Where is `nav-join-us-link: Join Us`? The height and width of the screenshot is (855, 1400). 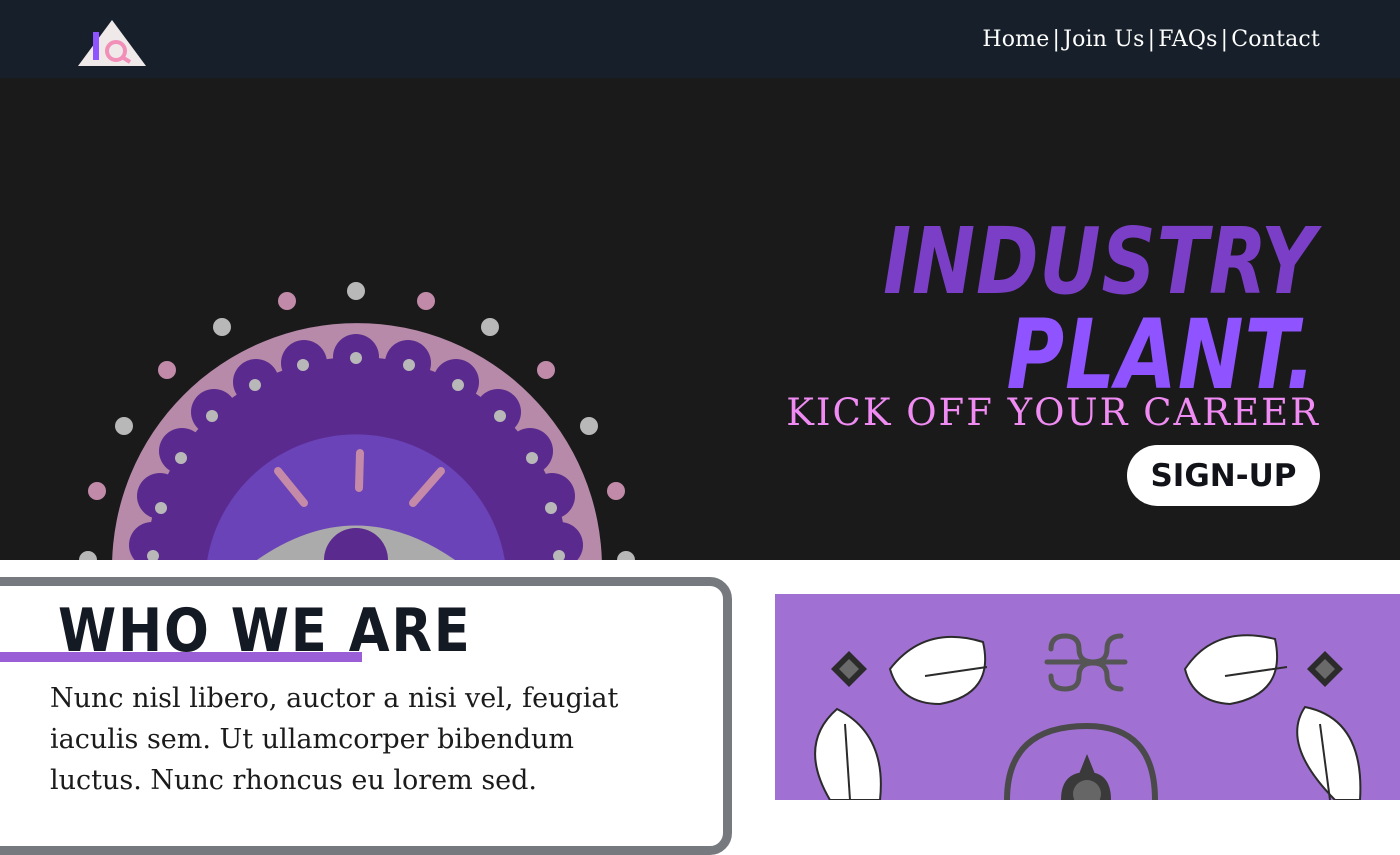 nav-join-us-link: Join Us is located at coordinates (1104, 39).